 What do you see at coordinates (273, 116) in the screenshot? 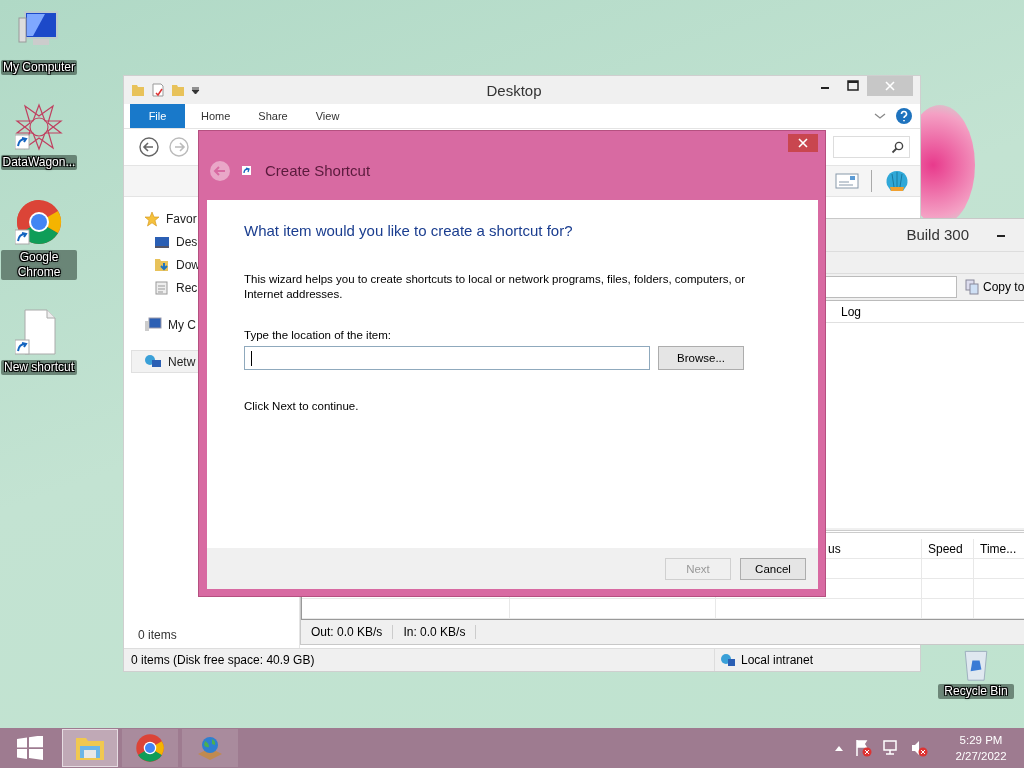
I see `ribbon-tab: Share` at bounding box center [273, 116].